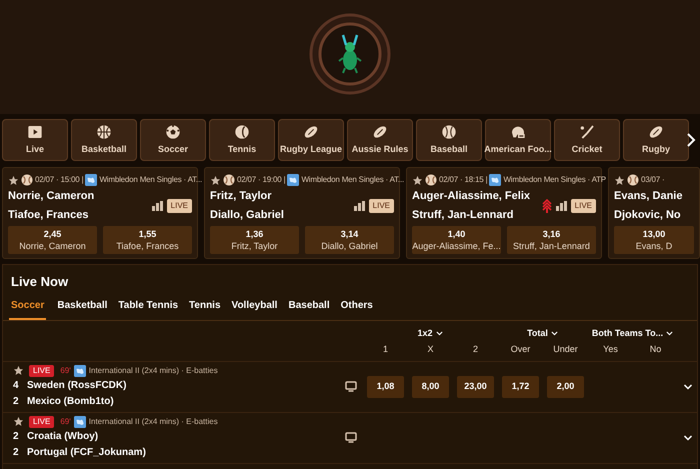 This screenshot has width=700, height=469. What do you see at coordinates (654, 213) in the screenshot?
I see `match-card: 03/07 · Evans, Danie Djokovic, No 13,00 Evans, D` at bounding box center [654, 213].